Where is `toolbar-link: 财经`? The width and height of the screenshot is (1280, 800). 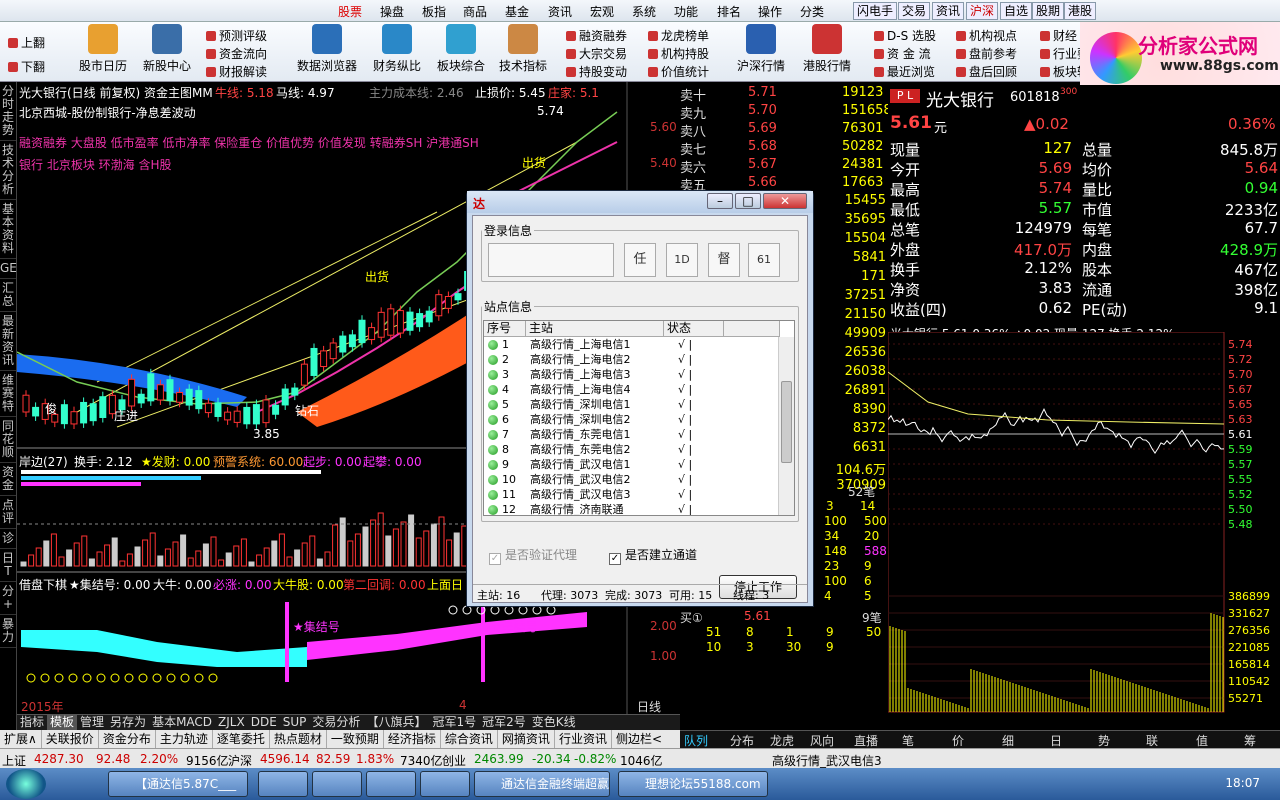 toolbar-link: 财经 is located at coordinates (1058, 35).